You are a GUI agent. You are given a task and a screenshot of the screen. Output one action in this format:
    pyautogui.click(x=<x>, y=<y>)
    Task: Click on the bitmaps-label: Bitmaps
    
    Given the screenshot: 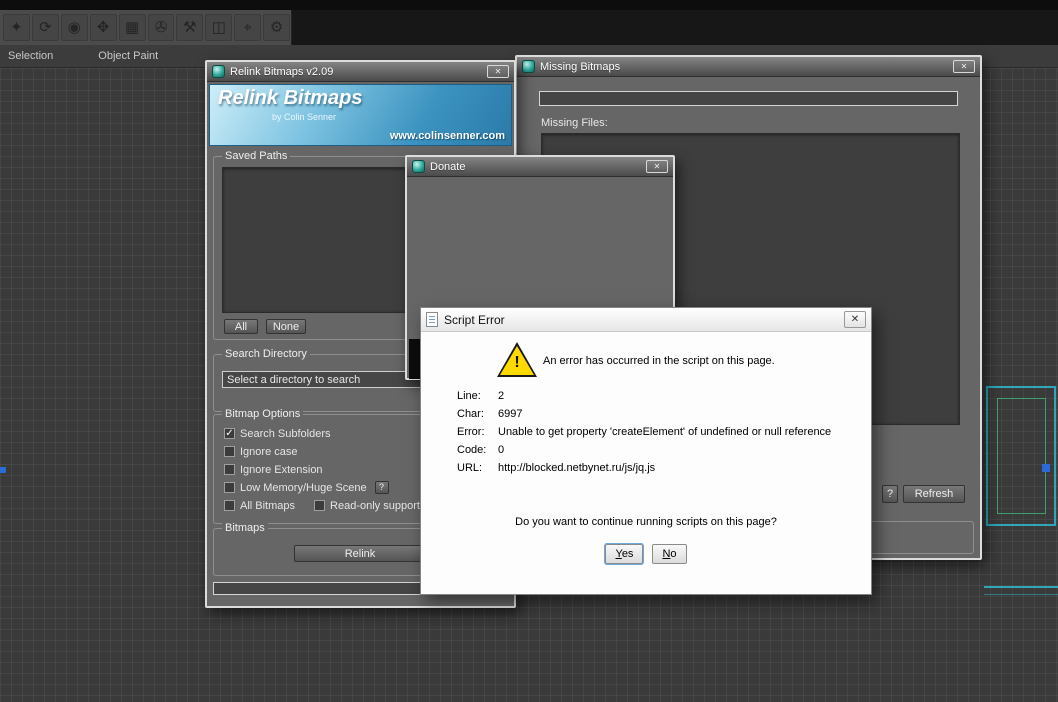 What is the action you would take?
    pyautogui.click(x=245, y=528)
    